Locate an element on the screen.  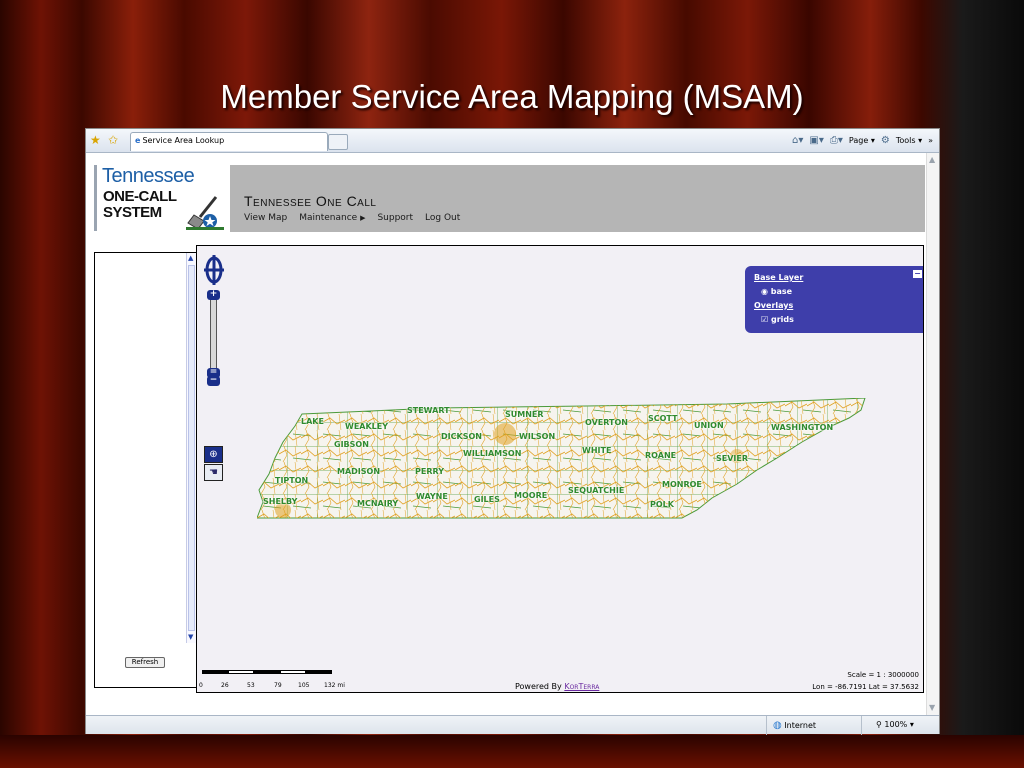
map-tools: ⊕ ☚ is located at coordinates (213, 464).